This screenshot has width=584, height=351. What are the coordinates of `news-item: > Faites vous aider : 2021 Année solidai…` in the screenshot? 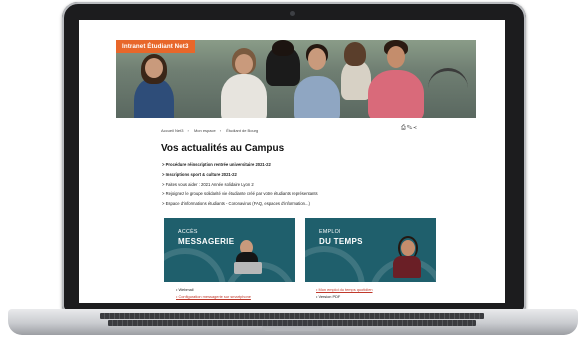 It's located at (292, 185).